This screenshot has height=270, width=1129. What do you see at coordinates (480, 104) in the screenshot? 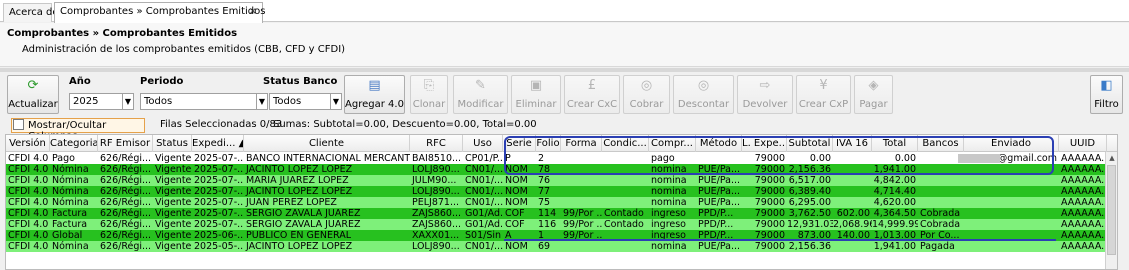
I see `modificar-label: Modificar` at bounding box center [480, 104].